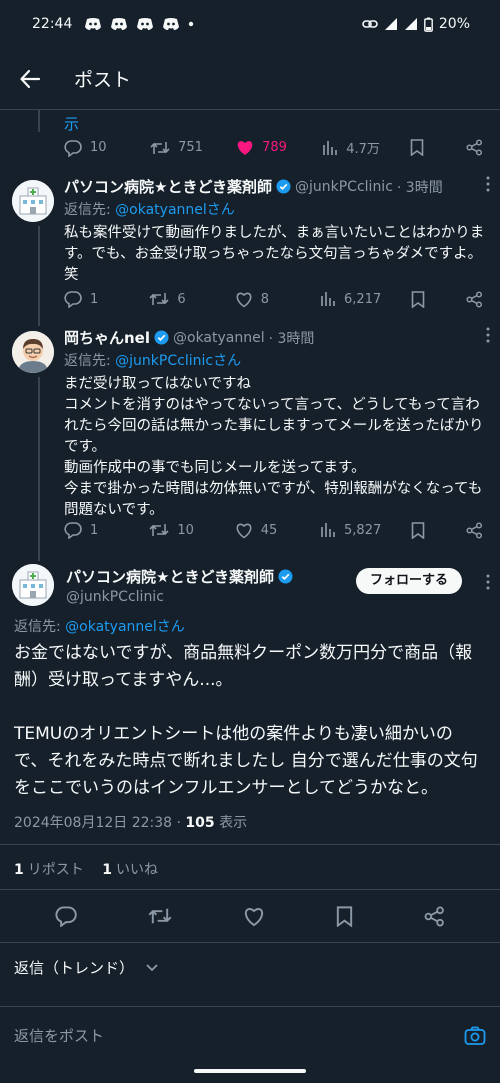  I want to click on page-title: ポスト, so click(103, 80).